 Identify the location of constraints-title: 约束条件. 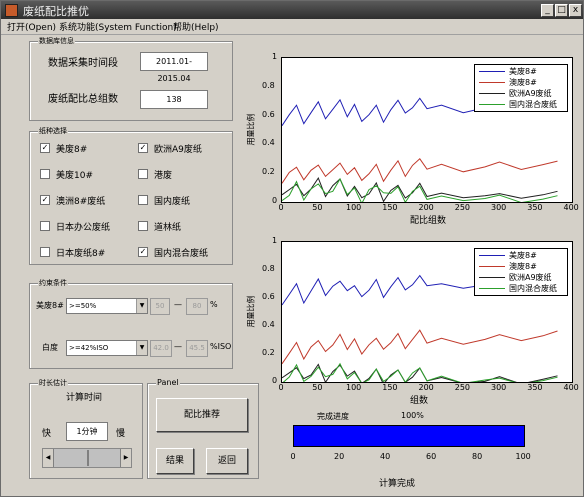
(53, 283).